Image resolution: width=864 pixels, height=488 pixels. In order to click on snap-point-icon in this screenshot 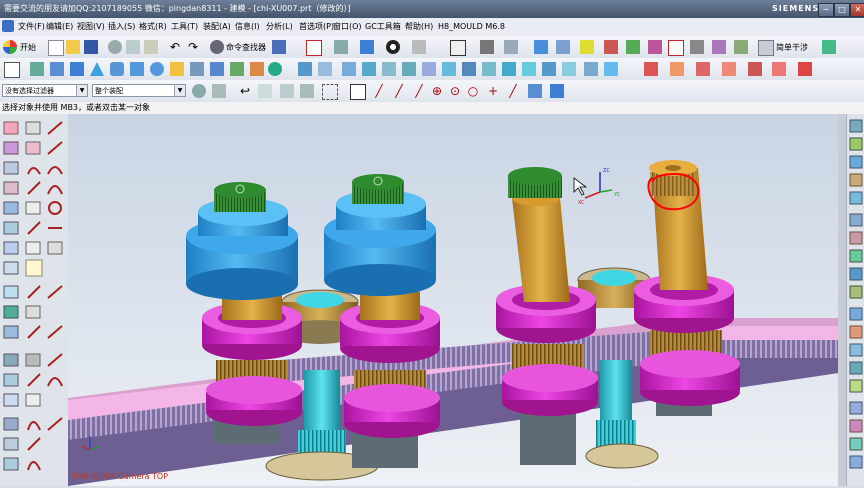, I will do `click(358, 92)`.